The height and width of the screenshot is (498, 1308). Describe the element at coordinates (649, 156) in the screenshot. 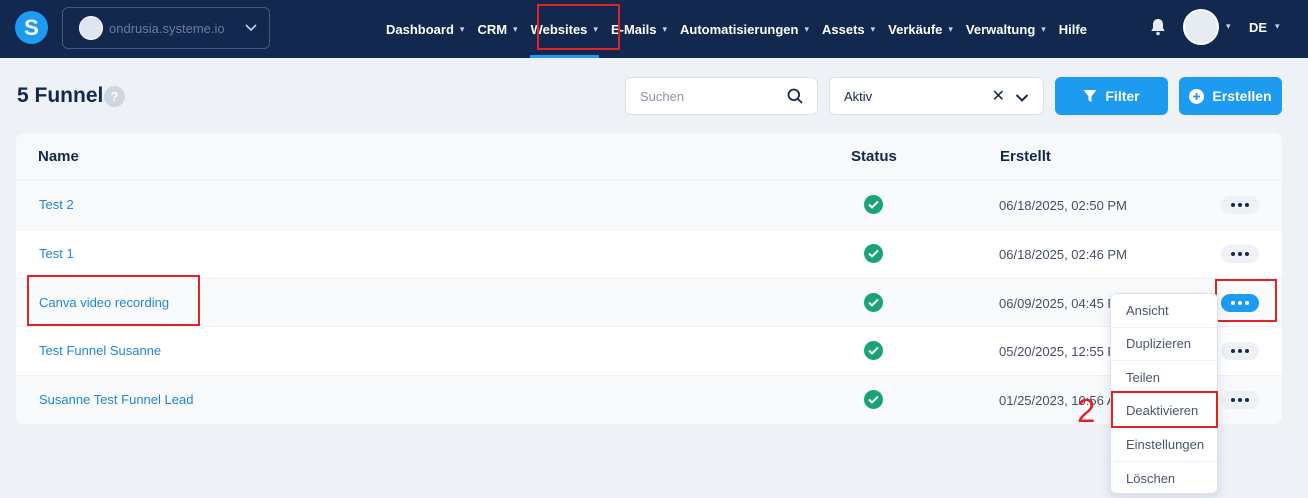

I see `table-header: Name Status Erstellt` at that location.